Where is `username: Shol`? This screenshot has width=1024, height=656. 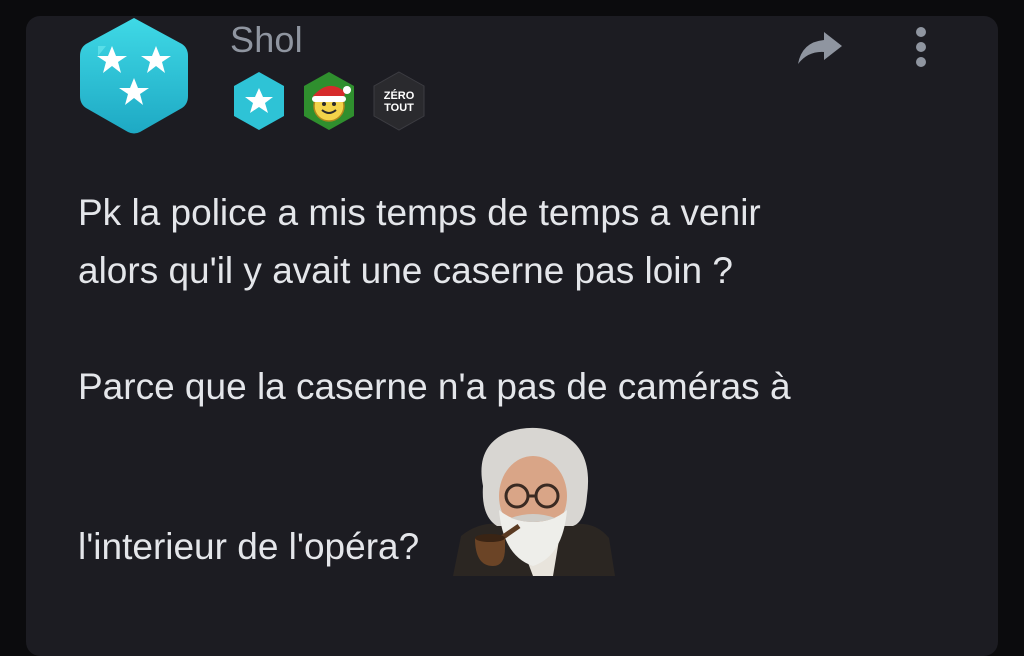 username: Shol is located at coordinates (266, 40).